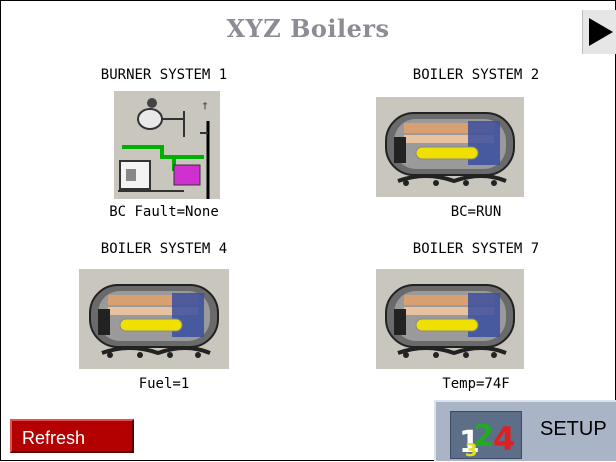 This screenshot has width=616, height=462. What do you see at coordinates (476, 212) in the screenshot?
I see `status-boiler-system-2: BC=RUN` at bounding box center [476, 212].